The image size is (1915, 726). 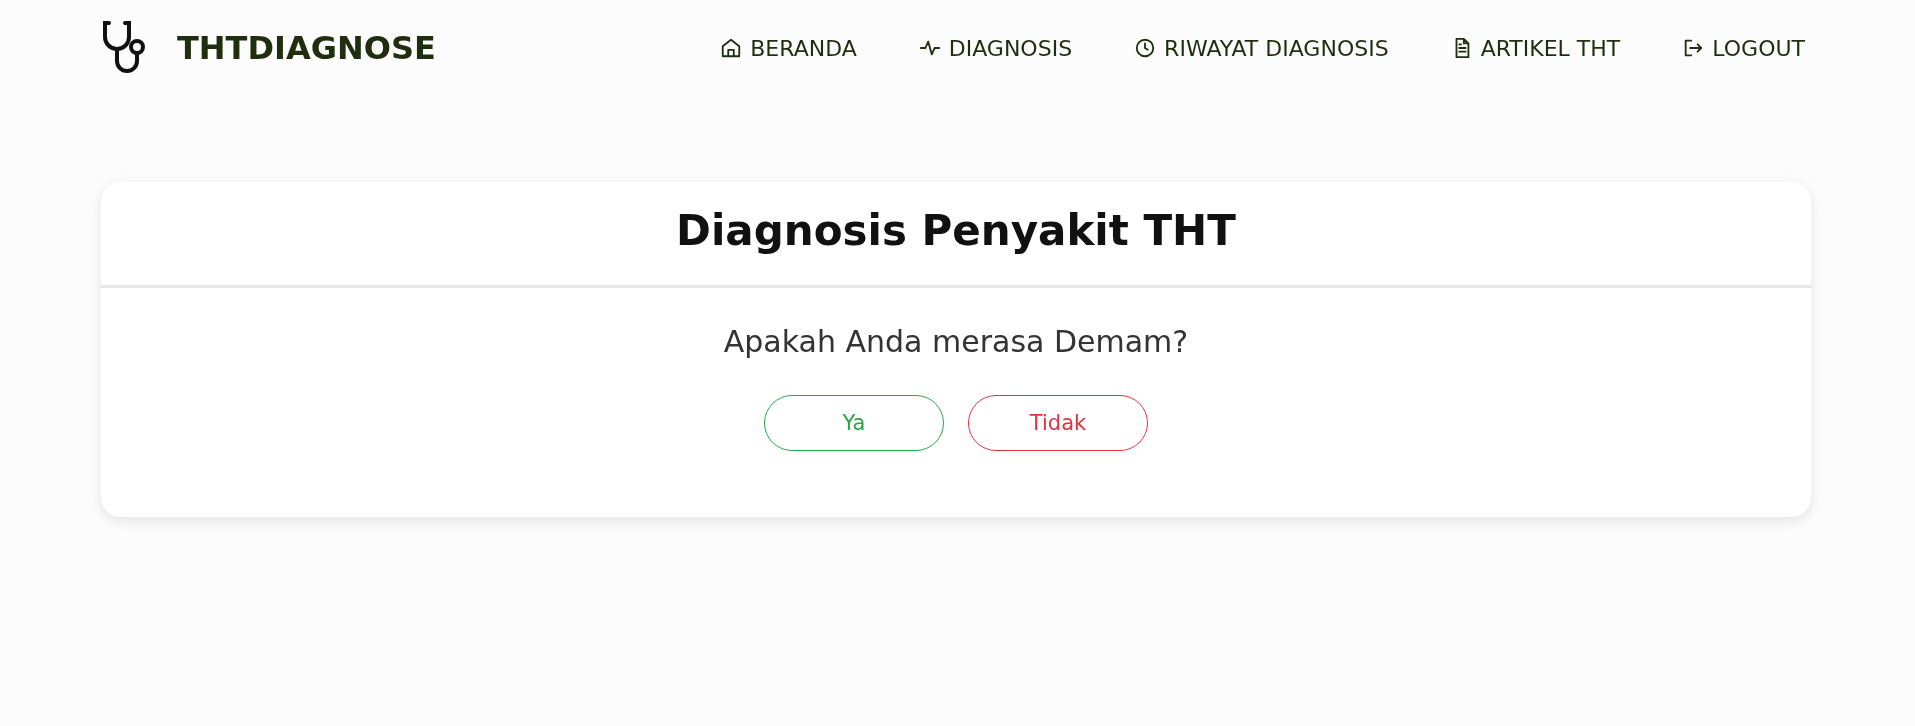 I want to click on nav-link: DIAGNOSIS, so click(x=995, y=48).